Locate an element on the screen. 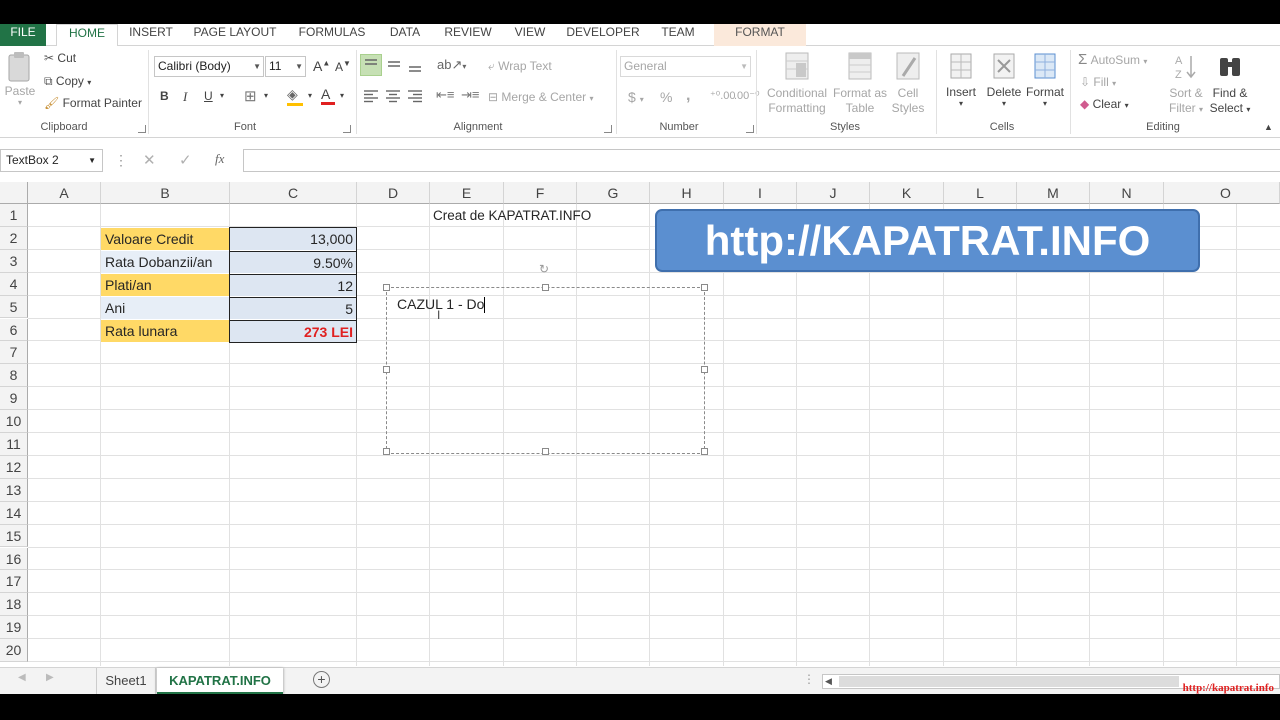 This screenshot has width=1280, height=720. cell-styles-button: Cell Styles is located at coordinates (908, 83).